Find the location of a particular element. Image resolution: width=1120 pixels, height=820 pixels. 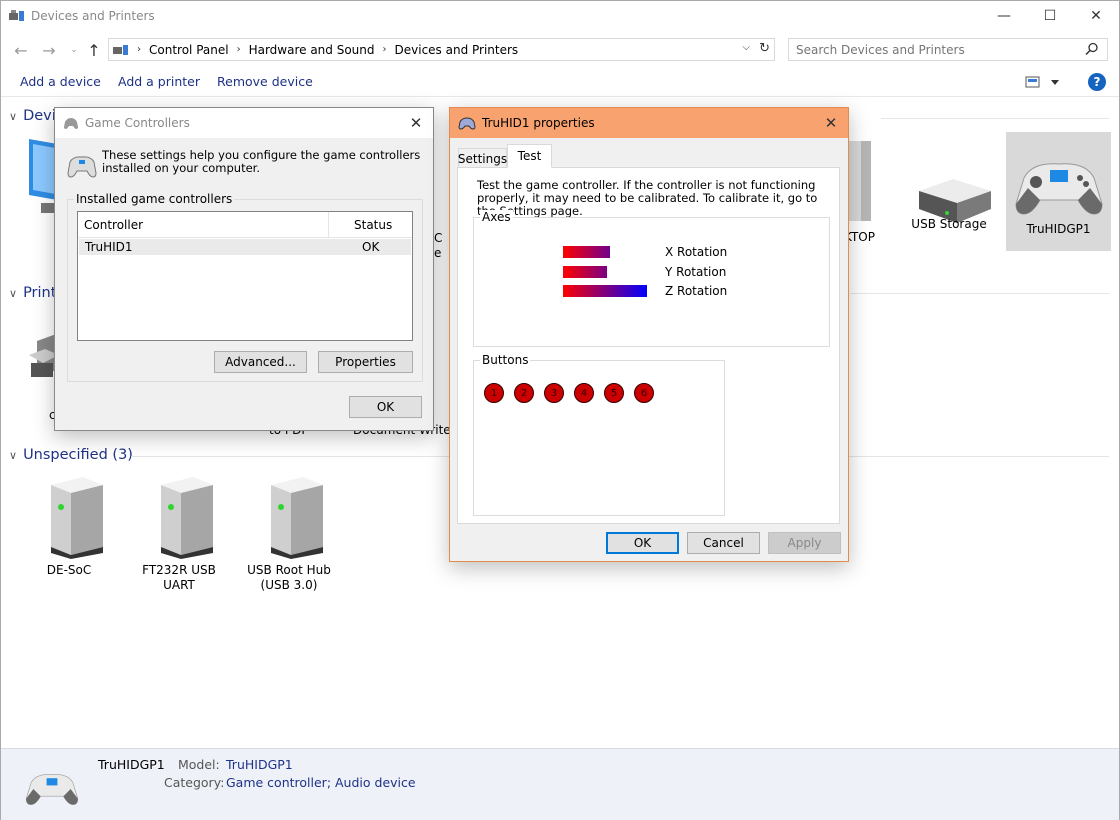

tab-settings: Settings is located at coordinates (482, 158).